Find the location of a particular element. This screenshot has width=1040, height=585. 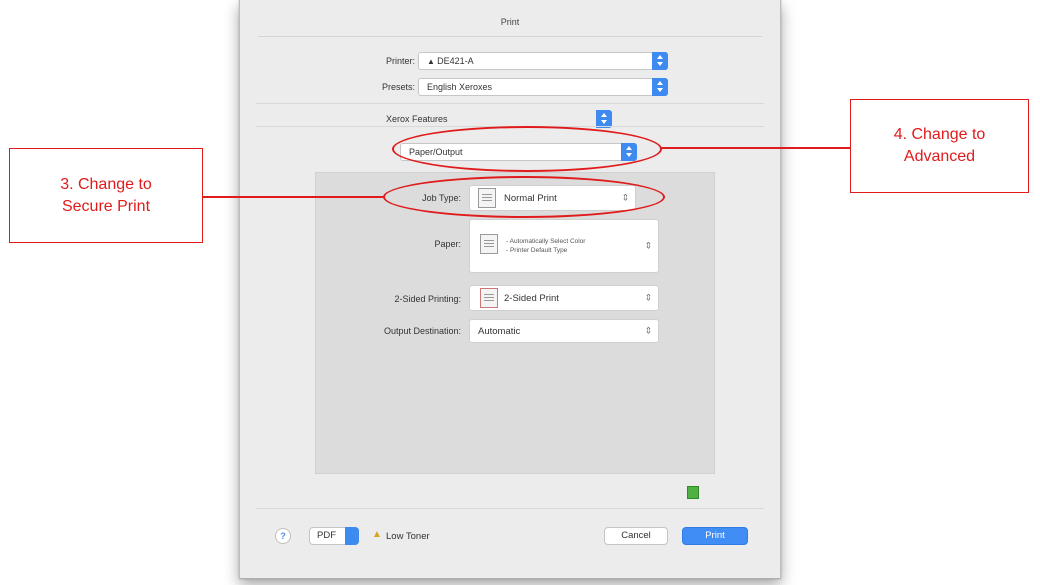

printer-stepper-icon is located at coordinates (660, 61).